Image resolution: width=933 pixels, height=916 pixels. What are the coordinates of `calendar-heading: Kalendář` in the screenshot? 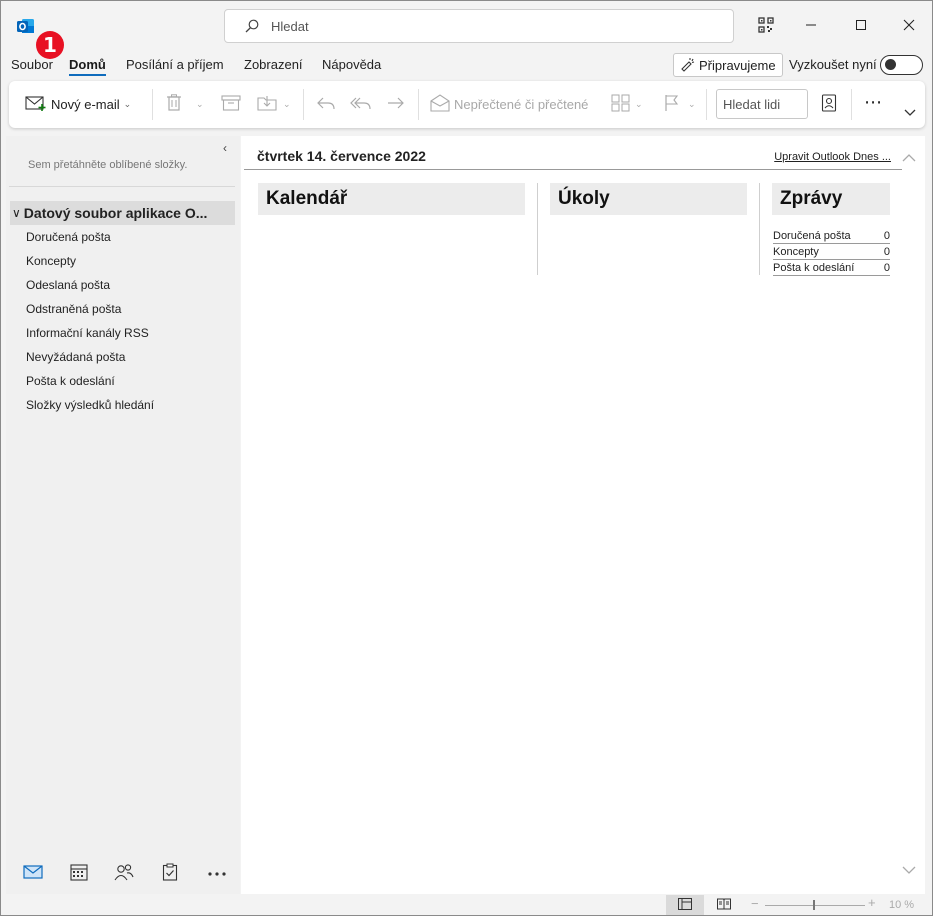 It's located at (391, 199).